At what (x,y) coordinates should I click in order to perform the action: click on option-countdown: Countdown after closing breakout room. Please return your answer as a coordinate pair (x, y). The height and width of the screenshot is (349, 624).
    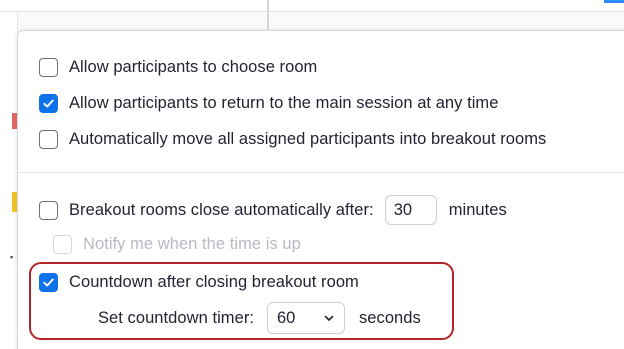
    Looking at the image, I should click on (199, 282).